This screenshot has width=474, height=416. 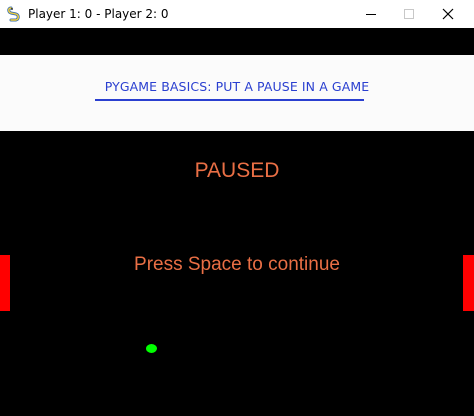 I want to click on ball, so click(x=151, y=348).